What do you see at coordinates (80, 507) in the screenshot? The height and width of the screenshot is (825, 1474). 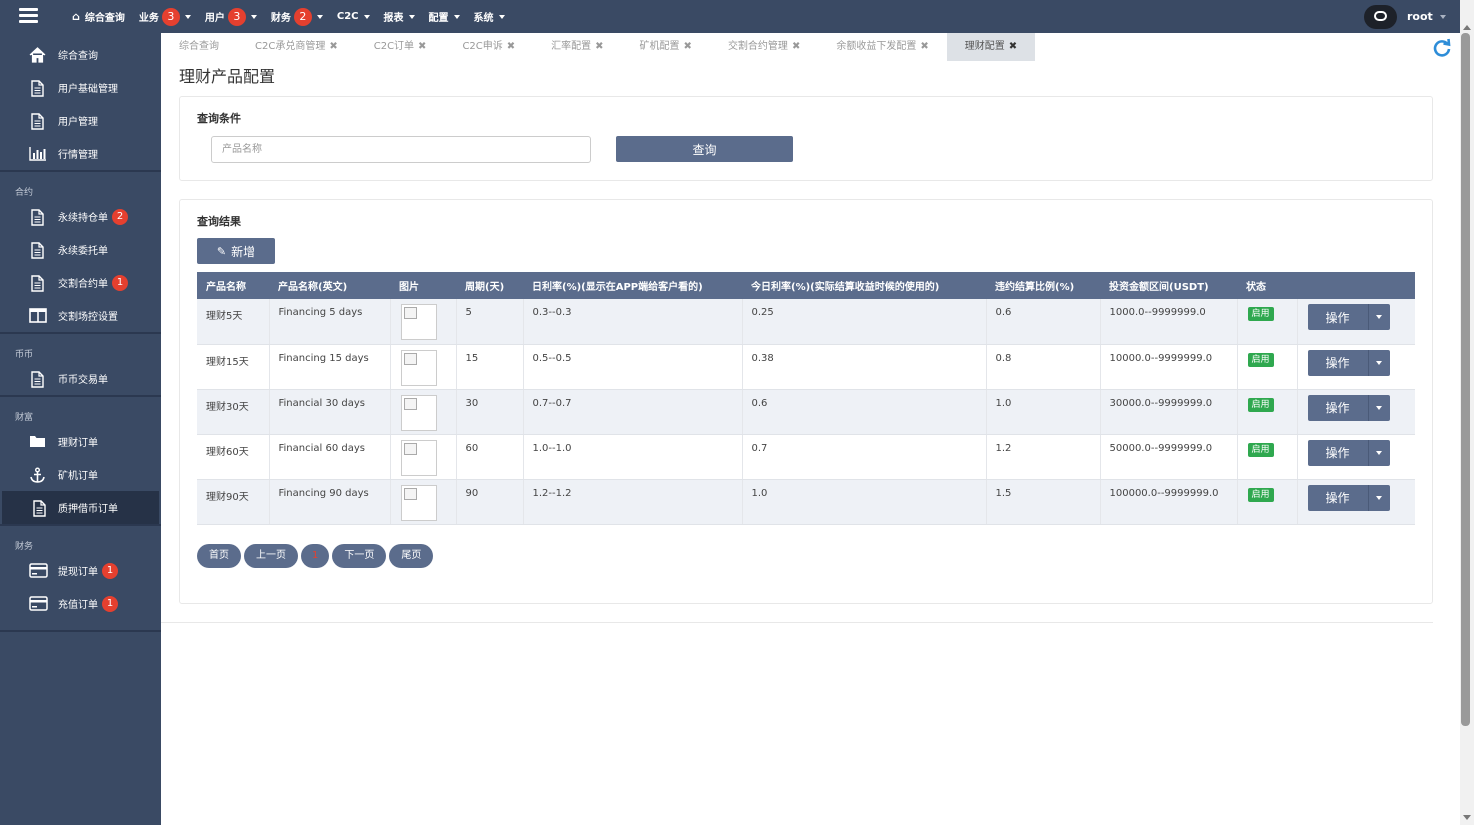 I see `sidebar-item: 质押借币订单` at bounding box center [80, 507].